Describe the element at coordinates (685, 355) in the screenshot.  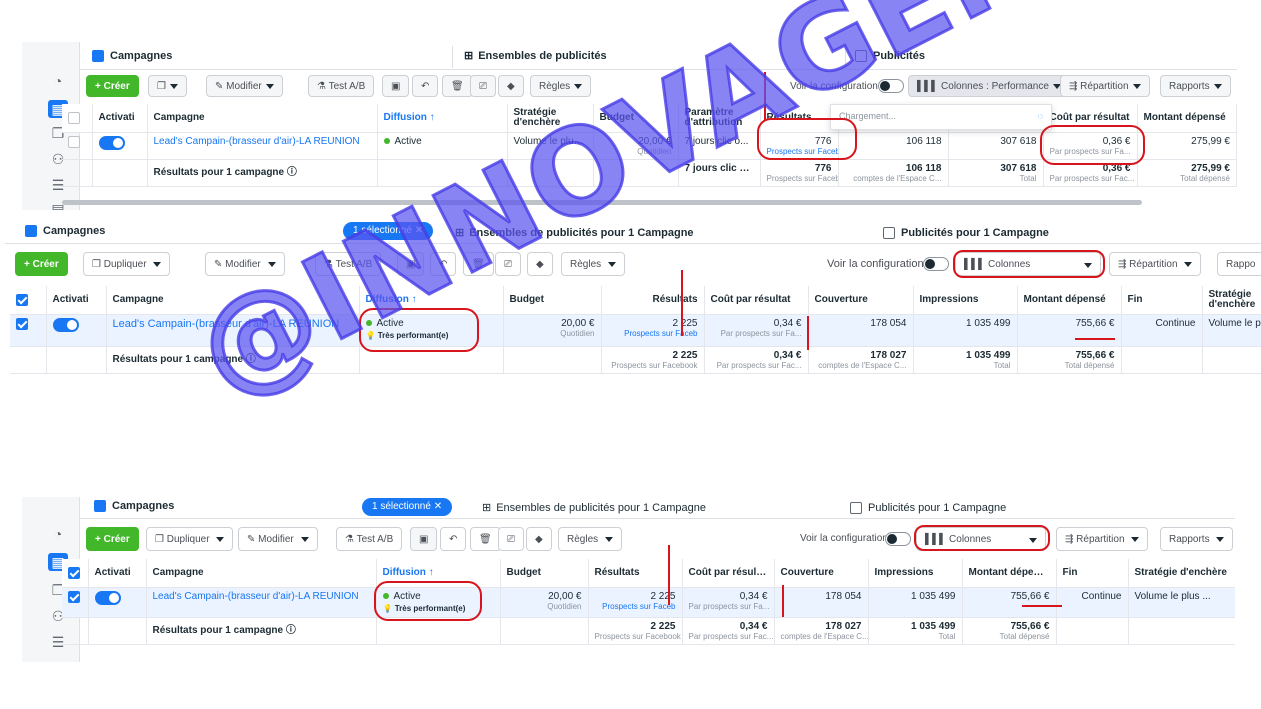
I see `total-results: 2 225` at that location.